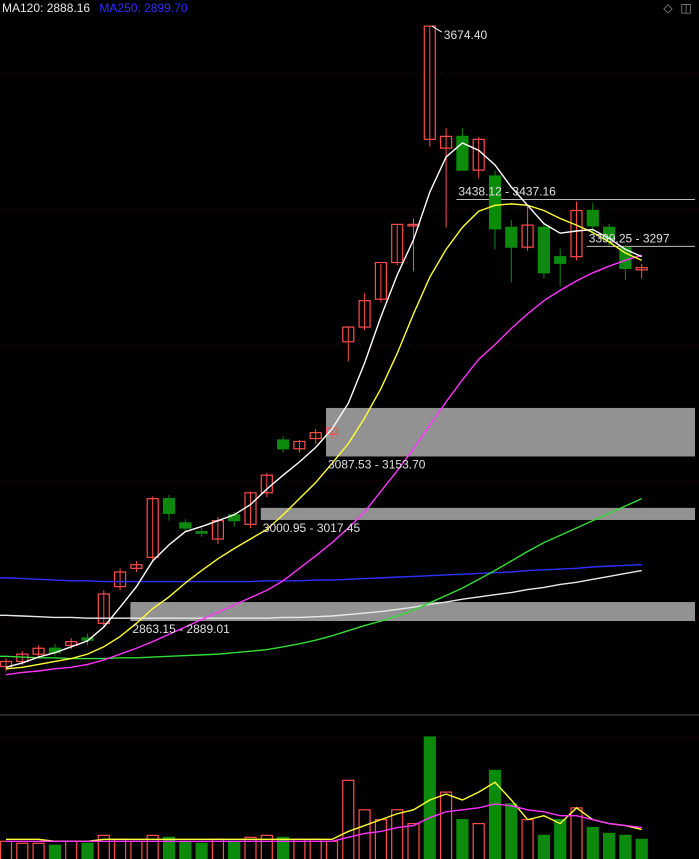 Image resolution: width=699 pixels, height=859 pixels. Describe the element at coordinates (437, 29) in the screenshot. I see `peak-pointer` at that location.